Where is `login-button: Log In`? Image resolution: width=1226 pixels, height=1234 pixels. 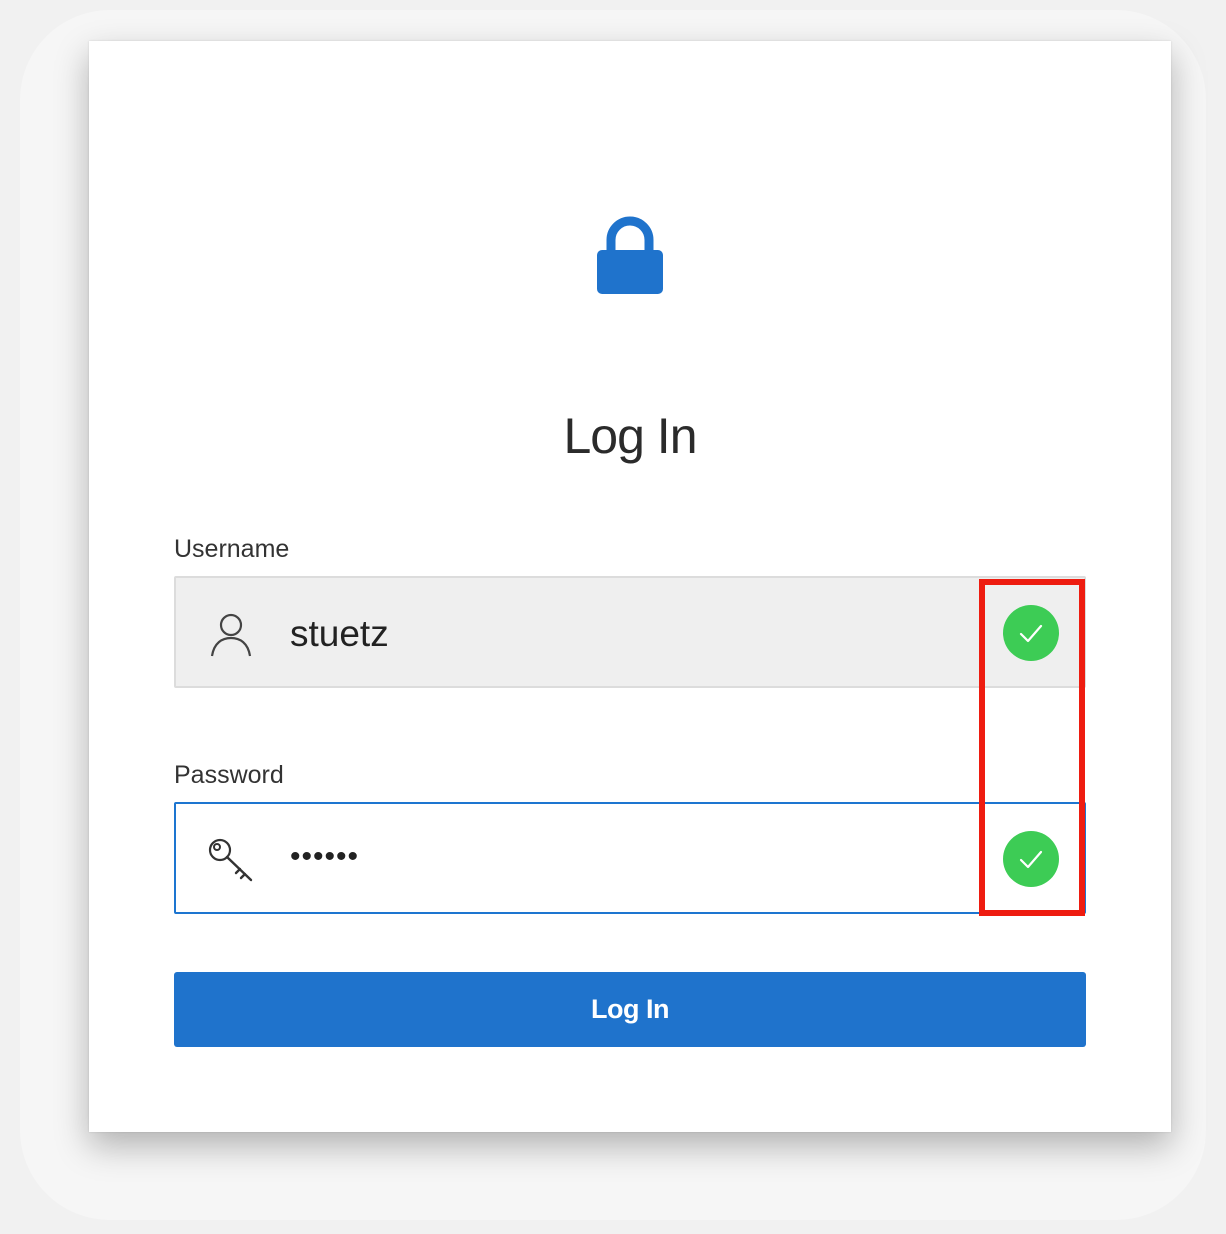 login-button: Log In is located at coordinates (630, 1009).